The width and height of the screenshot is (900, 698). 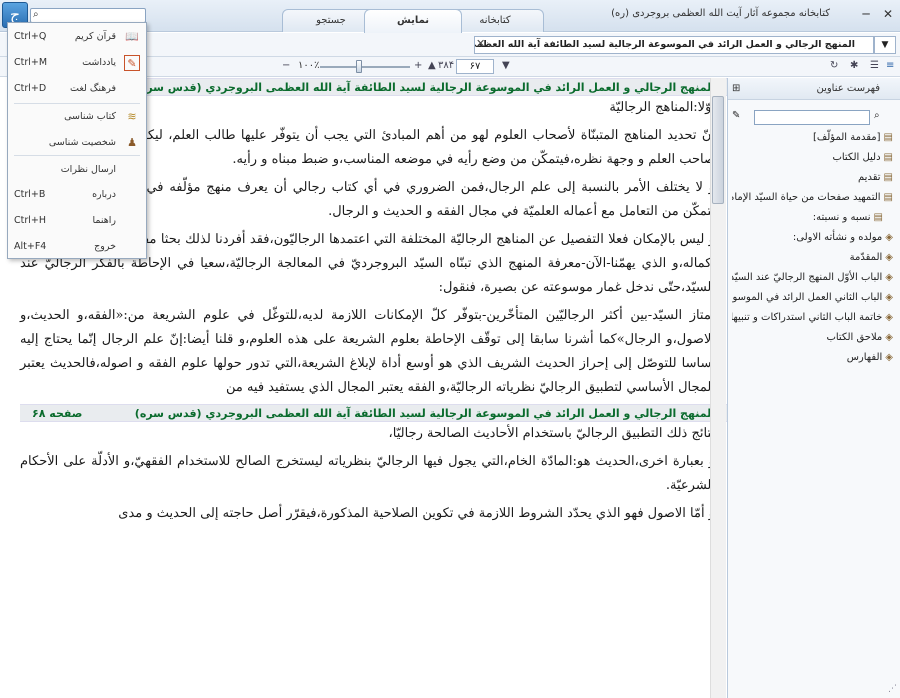 I want to click on toc-item: ◈مولده و نشأته الاولى:, so click(x=814, y=238).